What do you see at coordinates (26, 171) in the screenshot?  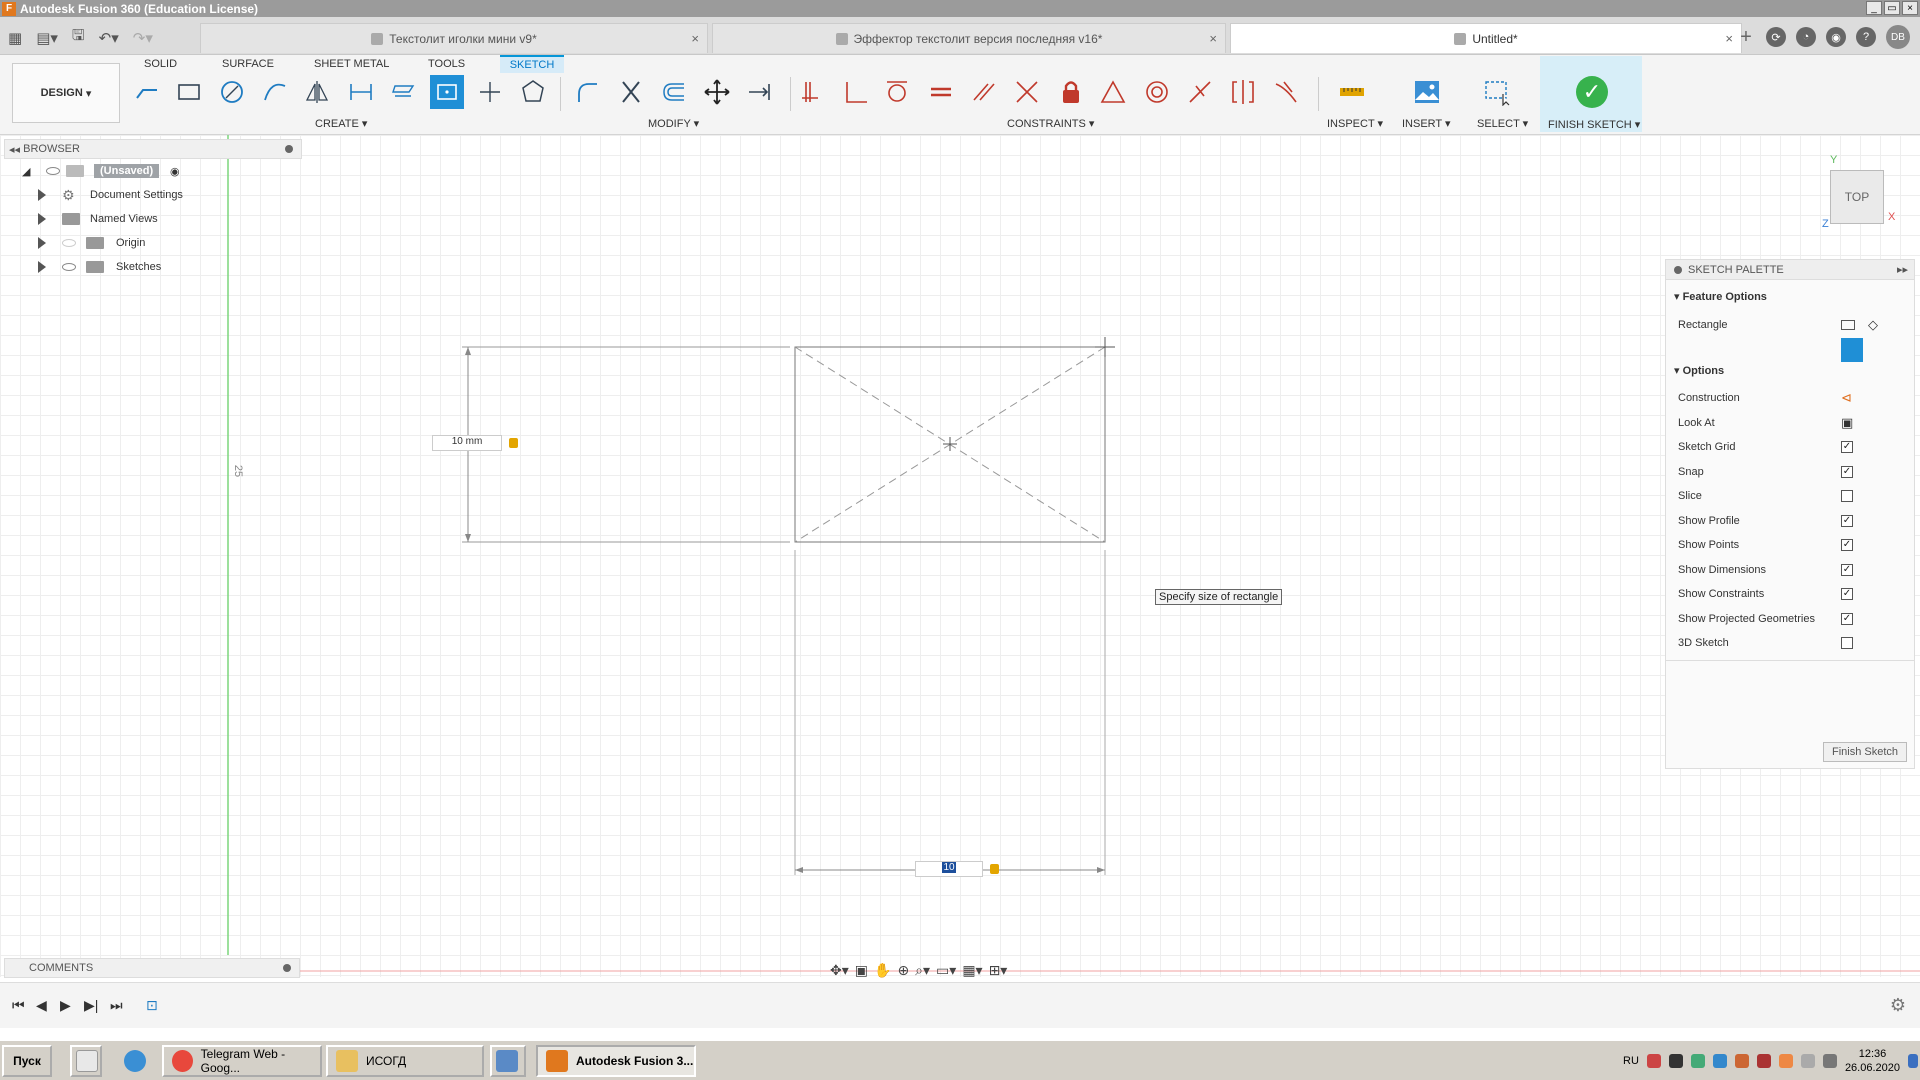 I see `collapse-triangle-icon: ◢` at bounding box center [26, 171].